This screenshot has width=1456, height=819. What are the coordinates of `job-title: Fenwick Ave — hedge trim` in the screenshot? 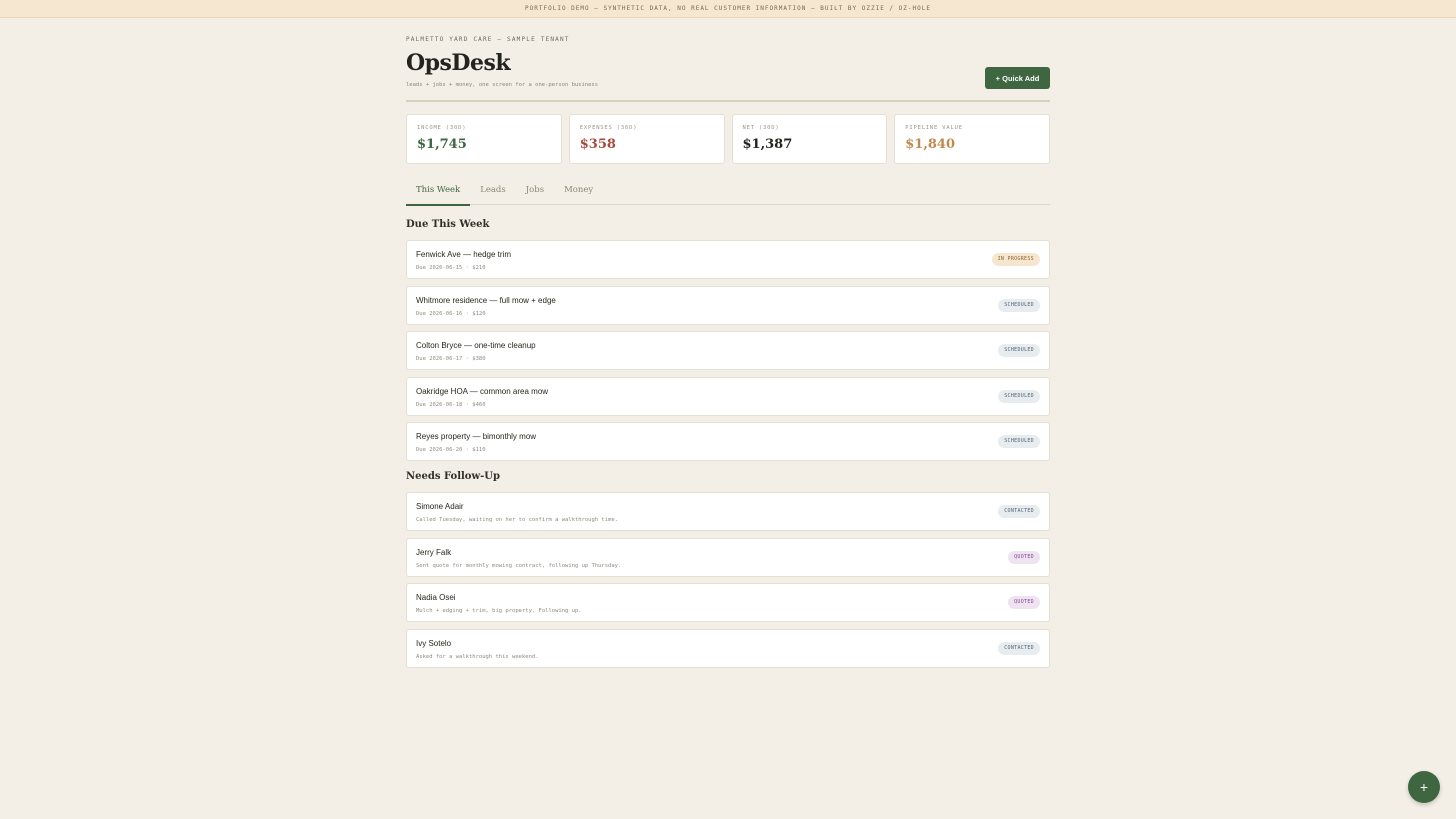 It's located at (464, 254).